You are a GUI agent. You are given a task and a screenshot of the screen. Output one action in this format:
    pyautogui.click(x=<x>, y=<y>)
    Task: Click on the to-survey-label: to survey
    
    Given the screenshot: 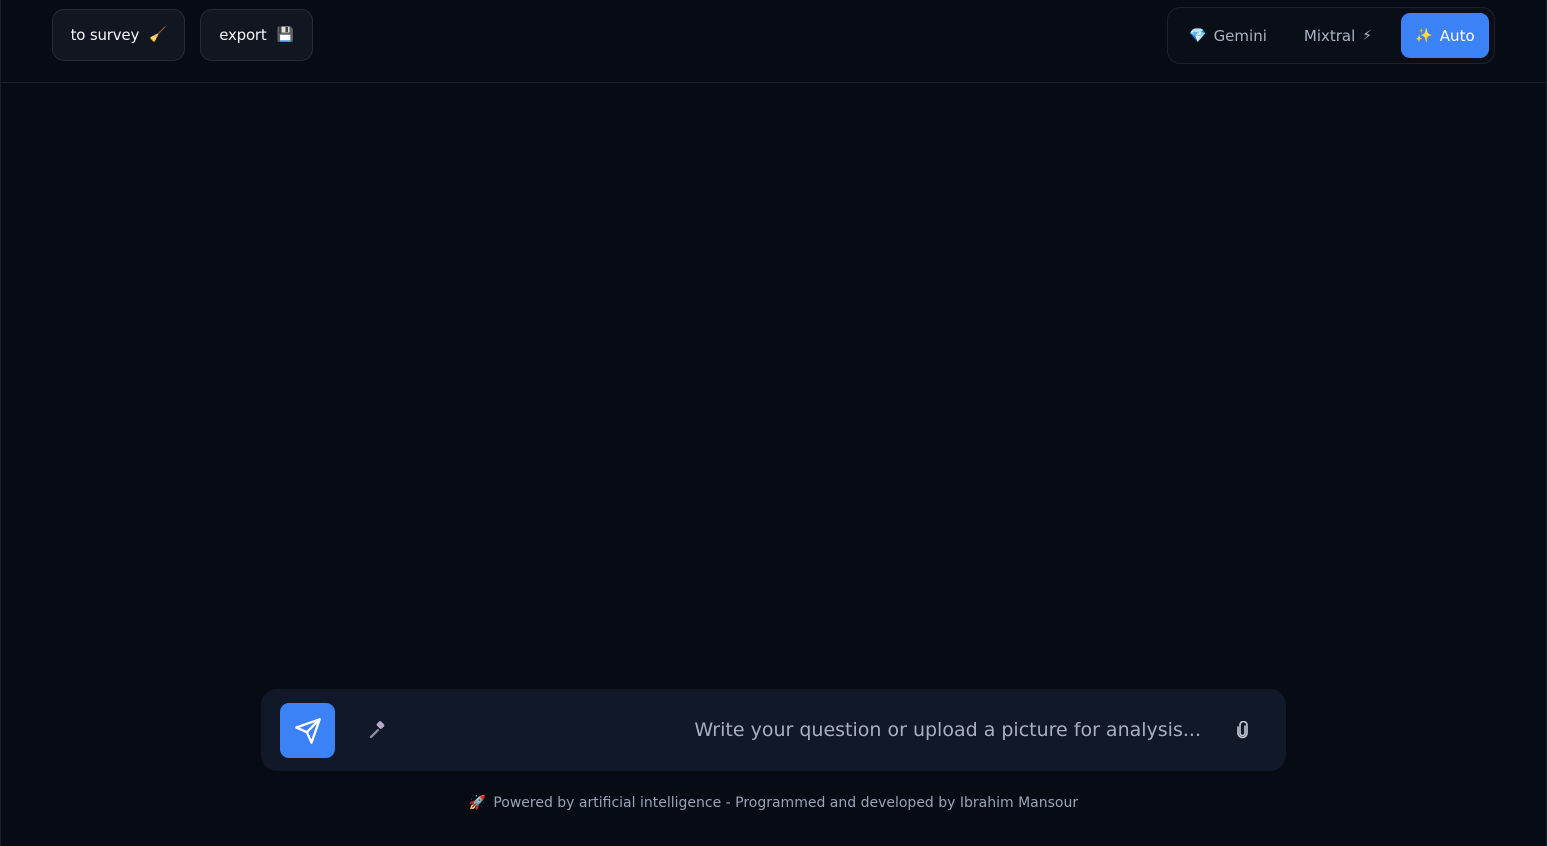 What is the action you would take?
    pyautogui.click(x=105, y=35)
    